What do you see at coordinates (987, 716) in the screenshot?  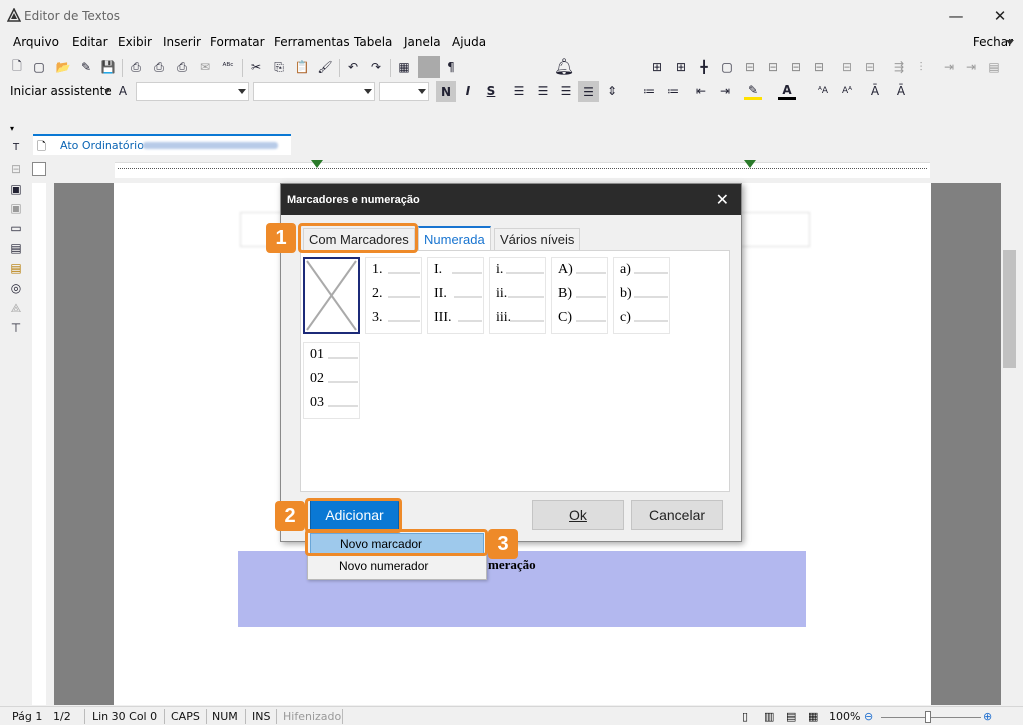 I see `zoom-in-icon: ⊕` at bounding box center [987, 716].